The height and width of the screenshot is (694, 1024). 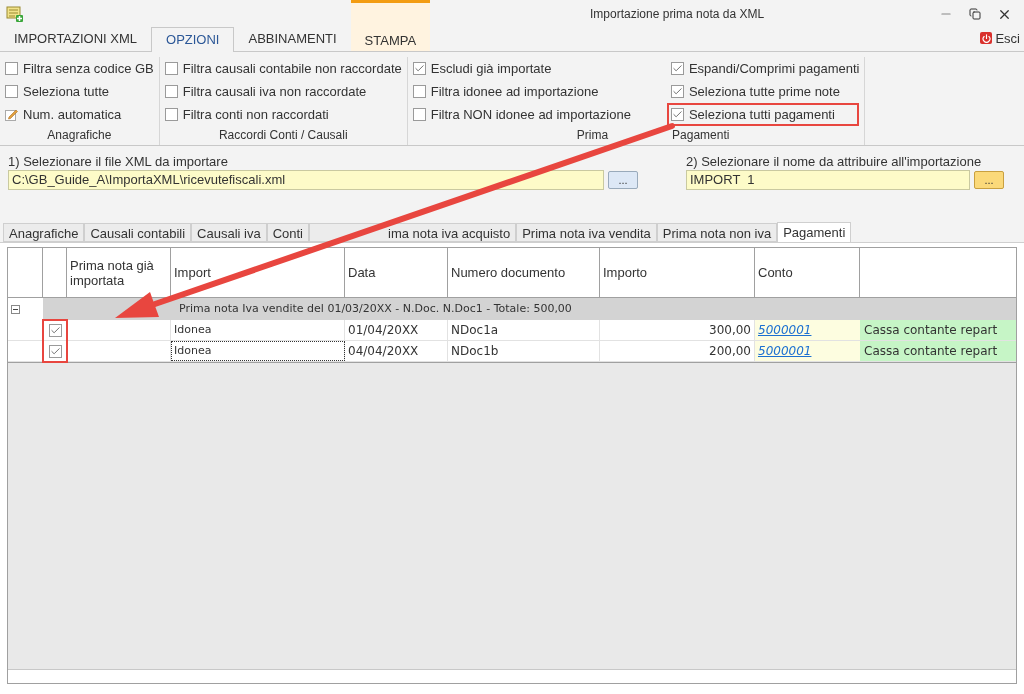 What do you see at coordinates (717, 232) in the screenshot?
I see `sub-tab: Prima nota non iva` at bounding box center [717, 232].